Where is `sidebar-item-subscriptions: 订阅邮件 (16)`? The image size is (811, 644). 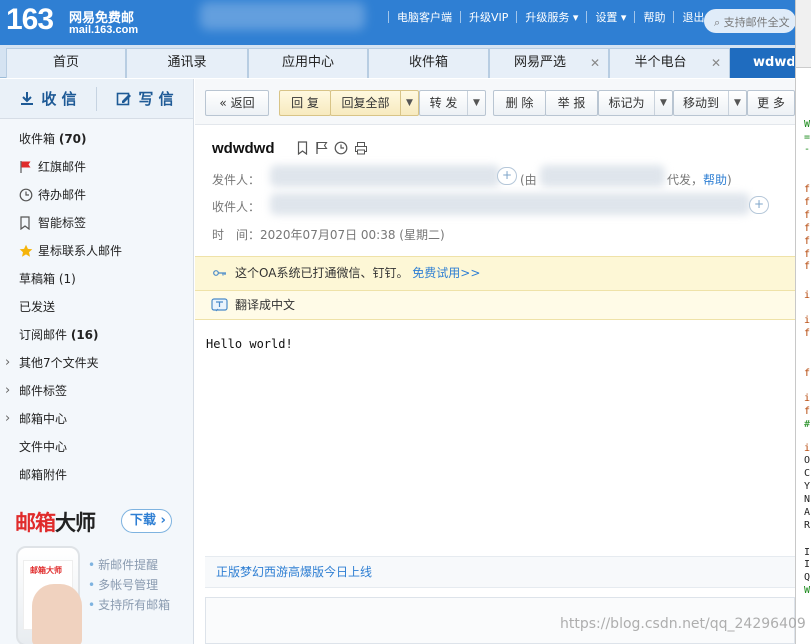 sidebar-item-subscriptions: 订阅邮件 (16) is located at coordinates (96, 335).